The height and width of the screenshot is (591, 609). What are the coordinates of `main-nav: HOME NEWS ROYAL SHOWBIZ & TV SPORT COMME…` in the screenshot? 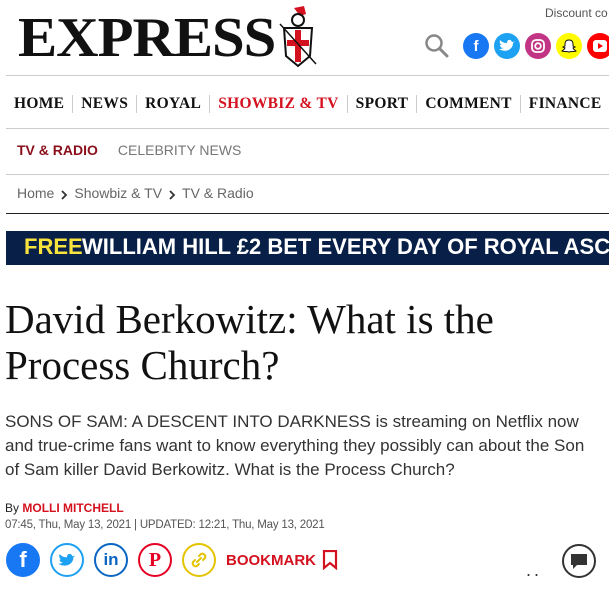 It's located at (307, 104).